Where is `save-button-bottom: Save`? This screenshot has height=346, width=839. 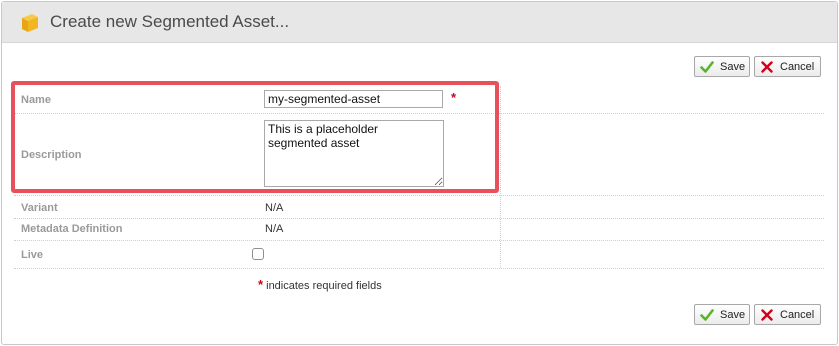
save-button-bottom: Save is located at coordinates (722, 314).